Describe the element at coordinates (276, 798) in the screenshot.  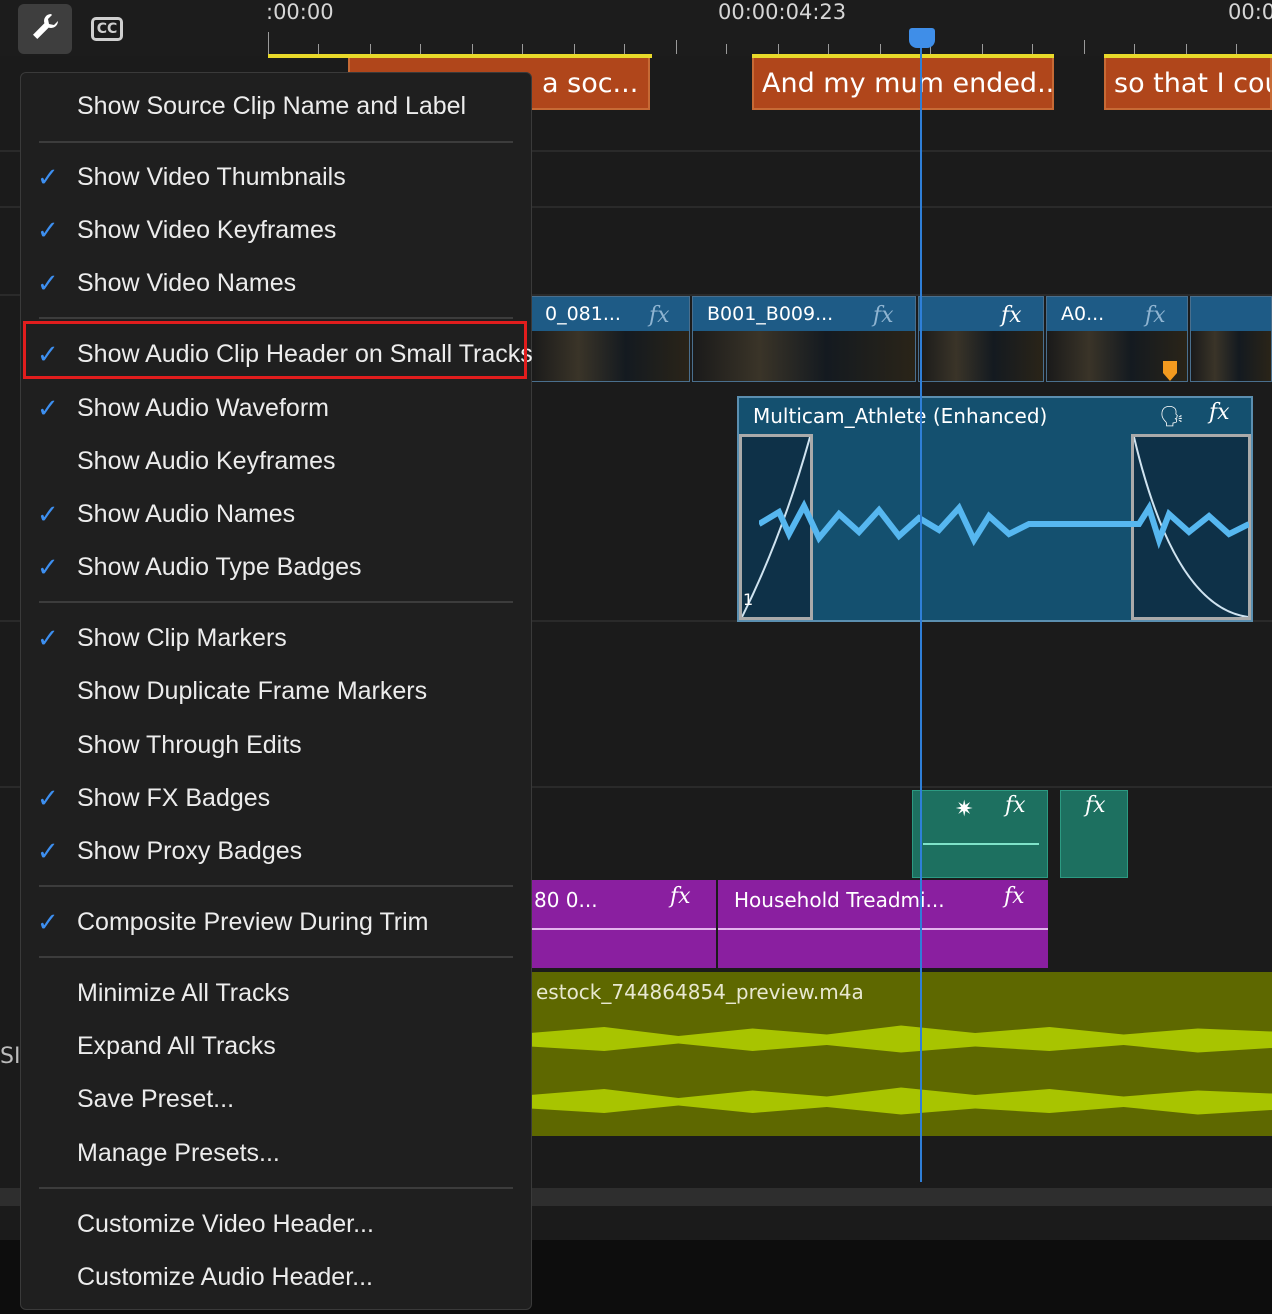
I see `menu-item-show-fx-badges: ✓ Show FX Badges` at that location.